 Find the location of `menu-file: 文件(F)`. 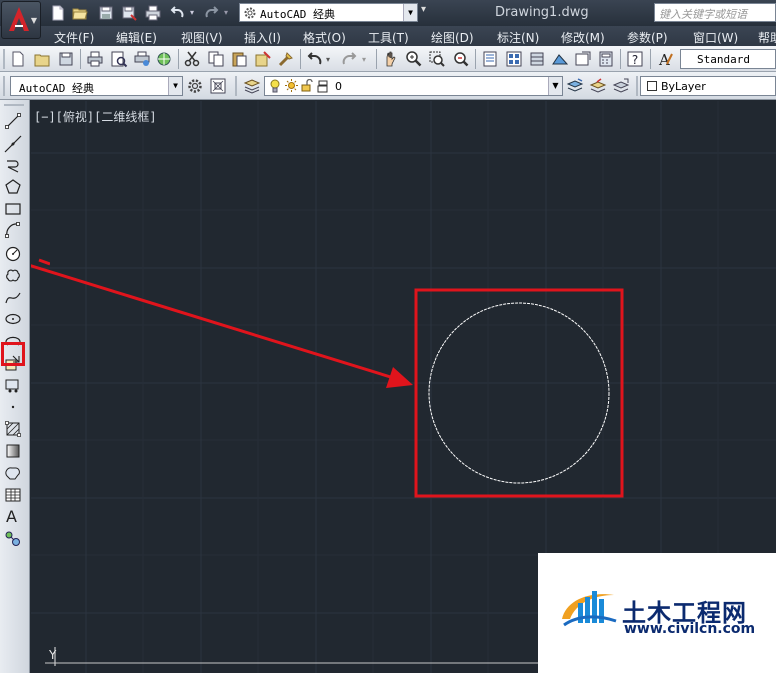

menu-file: 文件(F) is located at coordinates (74, 37).